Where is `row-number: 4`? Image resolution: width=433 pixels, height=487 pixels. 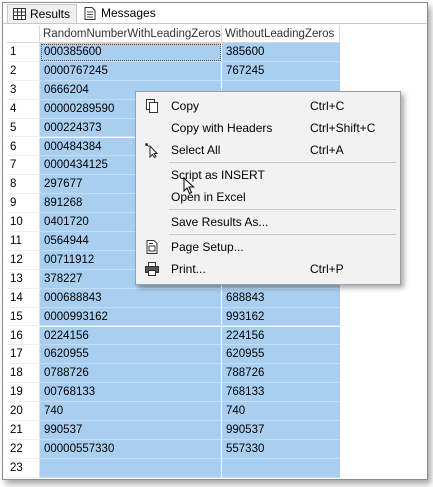 row-number: 4 is located at coordinates (23, 109).